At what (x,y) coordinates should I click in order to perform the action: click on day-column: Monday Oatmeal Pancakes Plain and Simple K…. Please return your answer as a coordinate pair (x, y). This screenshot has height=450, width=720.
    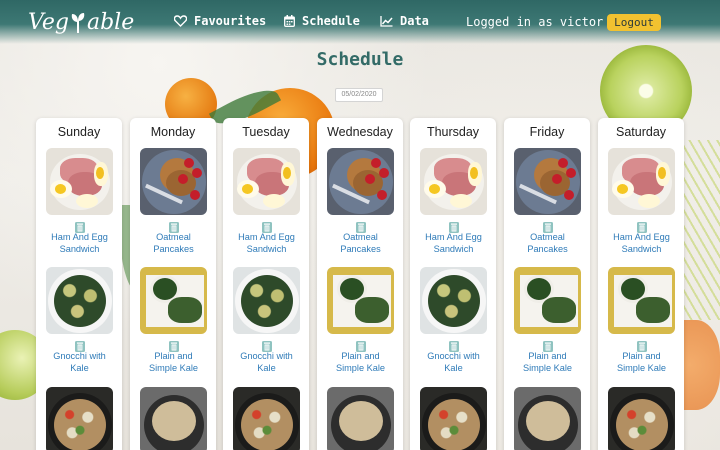
    Looking at the image, I should click on (173, 284).